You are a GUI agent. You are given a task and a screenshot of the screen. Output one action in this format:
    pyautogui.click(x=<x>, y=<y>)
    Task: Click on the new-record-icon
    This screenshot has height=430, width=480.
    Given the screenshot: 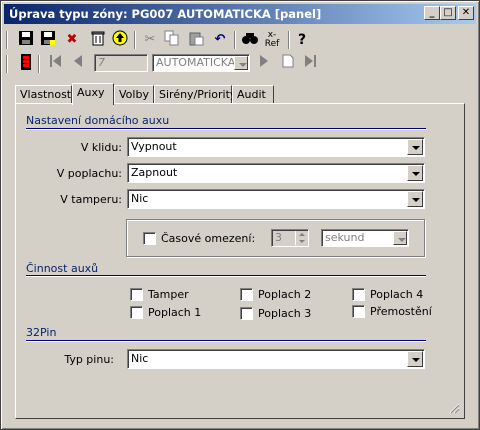 What is the action you would take?
    pyautogui.click(x=288, y=64)
    